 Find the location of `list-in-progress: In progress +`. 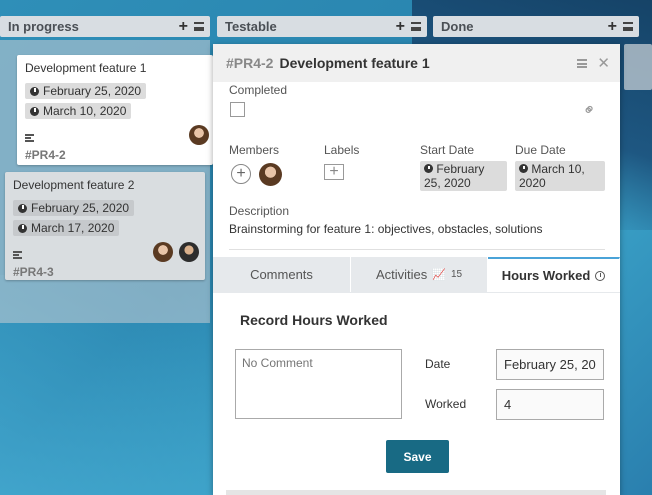

list-in-progress: In progress + is located at coordinates (105, 26).